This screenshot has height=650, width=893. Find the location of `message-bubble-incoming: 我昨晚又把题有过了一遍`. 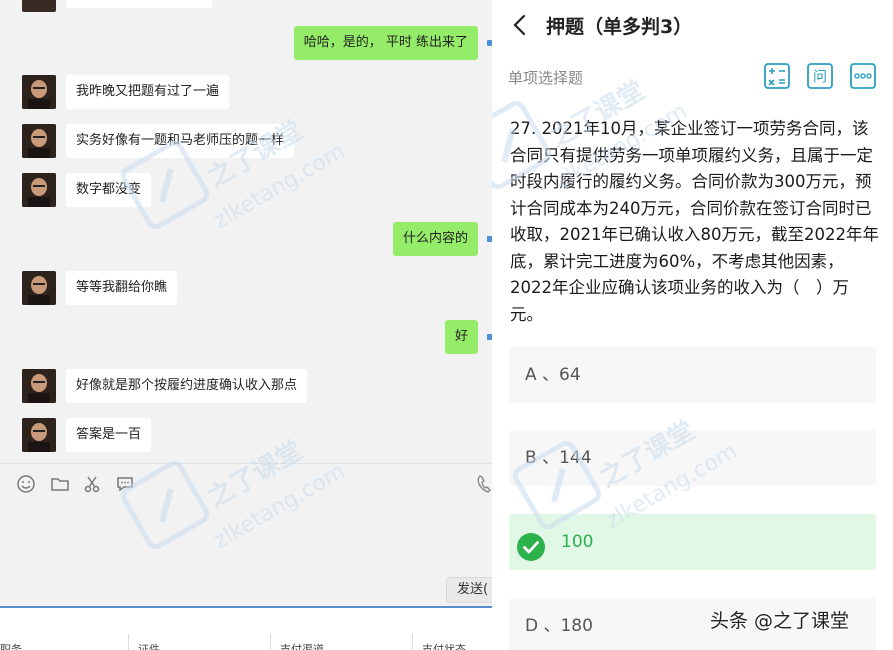

message-bubble-incoming: 我昨晚又把题有过了一遍 is located at coordinates (148, 92).